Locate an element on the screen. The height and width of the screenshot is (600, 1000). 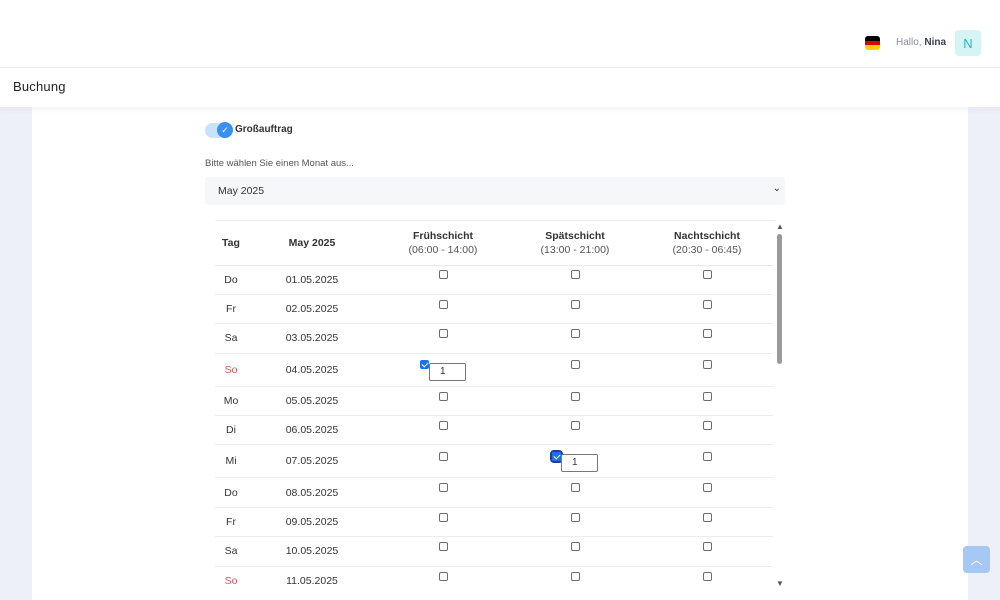
page-title: Buchung is located at coordinates (39, 86).